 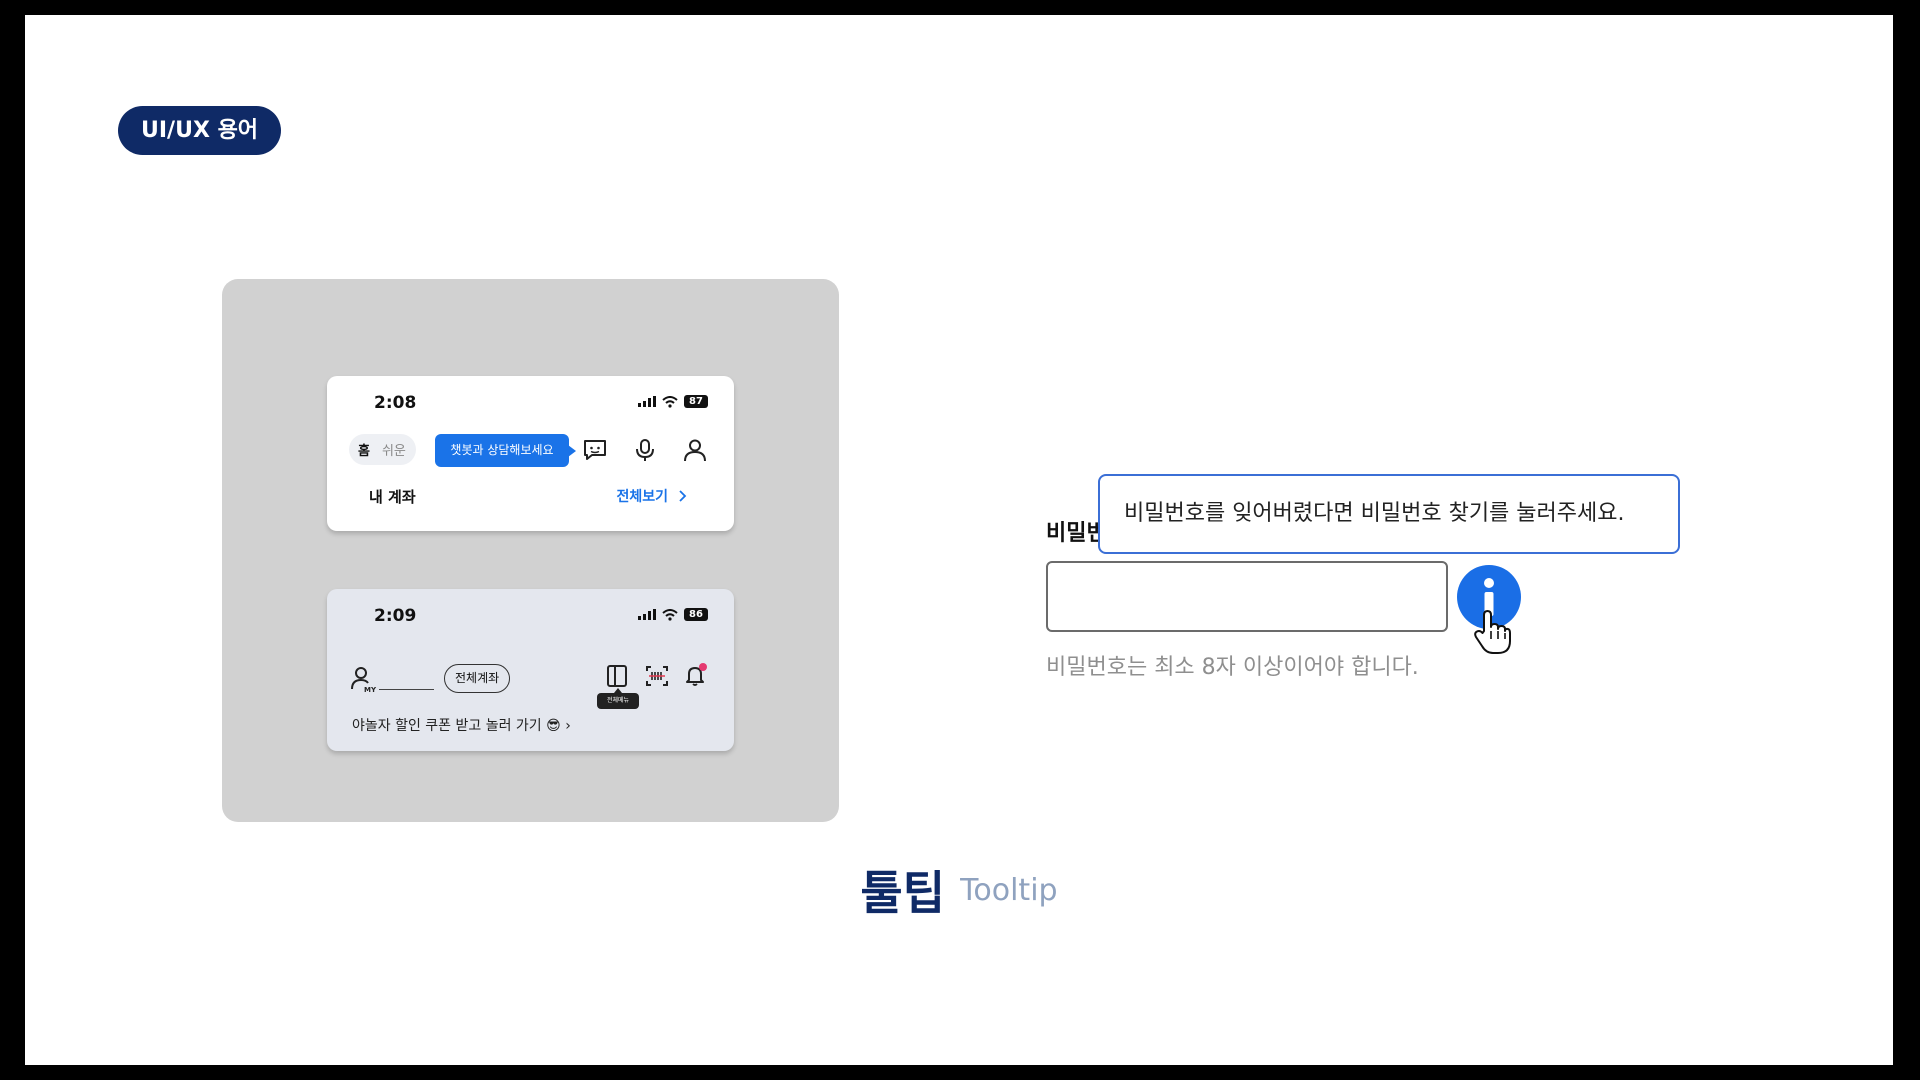 What do you see at coordinates (394, 449) in the screenshot?
I see `mode-easy: 쉬운` at bounding box center [394, 449].